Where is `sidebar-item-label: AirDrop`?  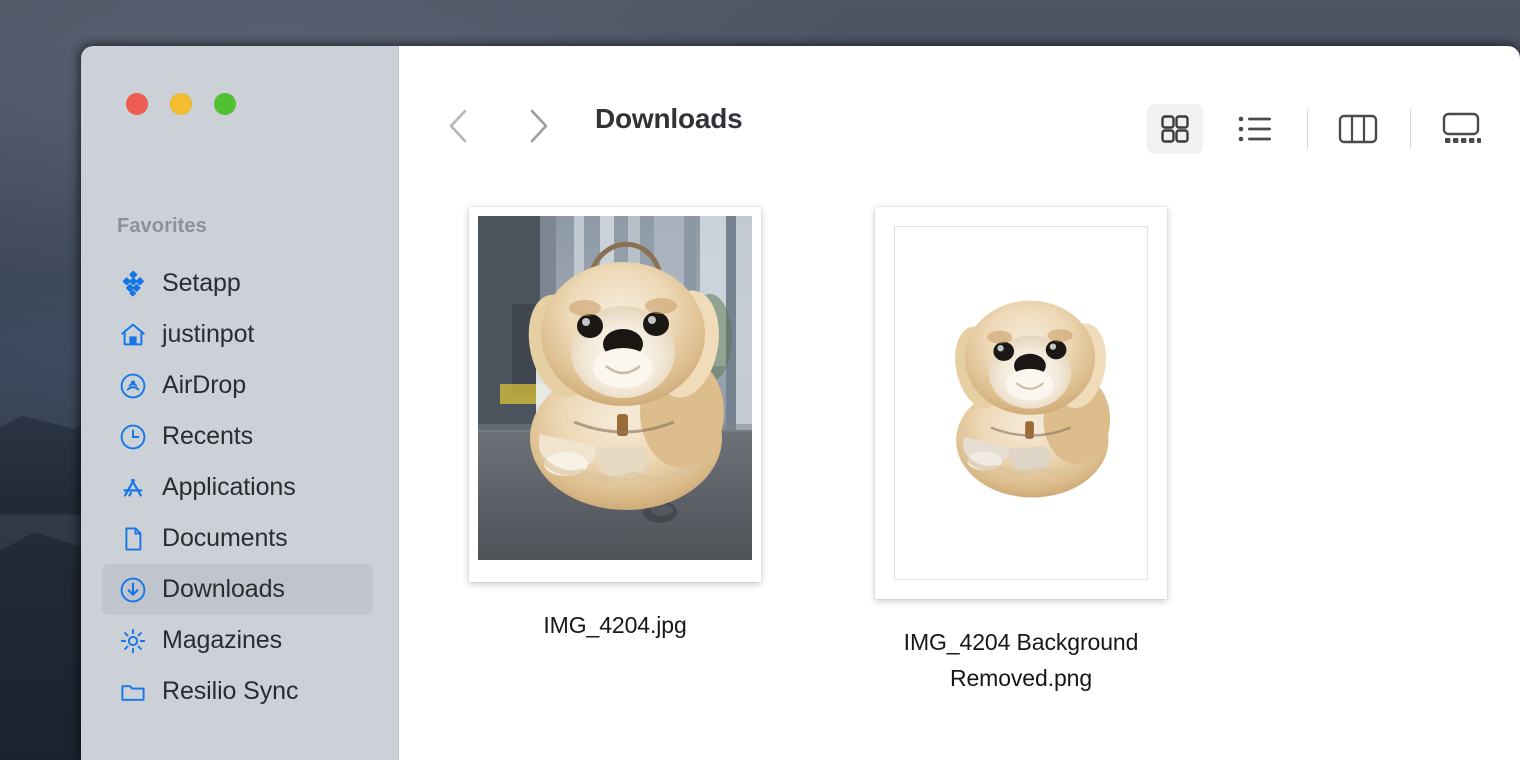
sidebar-item-label: AirDrop is located at coordinates (204, 385).